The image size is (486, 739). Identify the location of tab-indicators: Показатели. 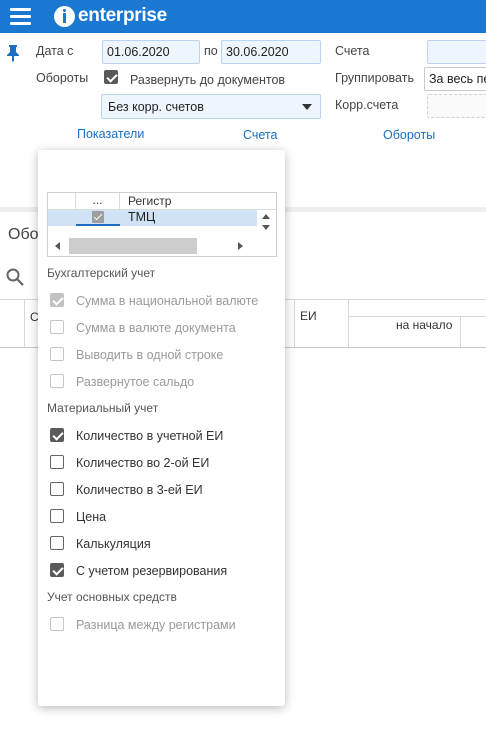
(110, 134).